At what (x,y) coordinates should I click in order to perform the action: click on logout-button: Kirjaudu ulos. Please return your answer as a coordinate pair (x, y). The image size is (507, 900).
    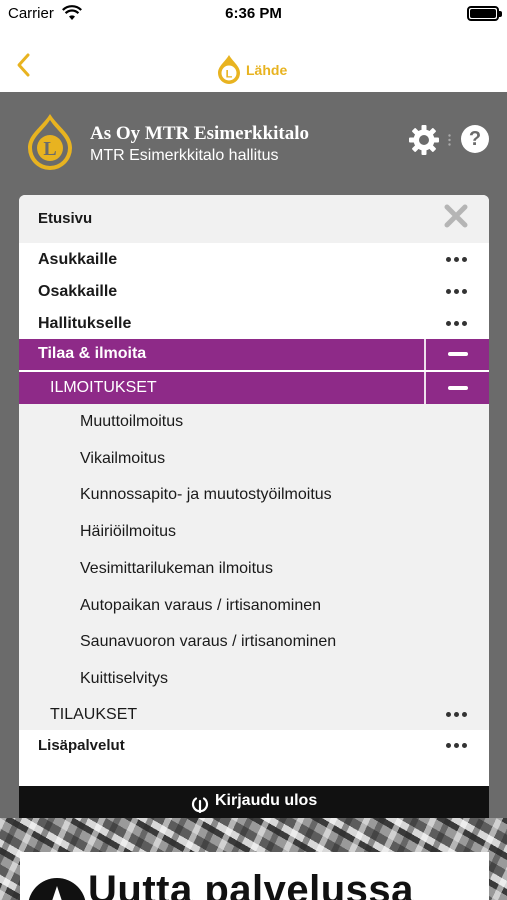
    Looking at the image, I should click on (254, 802).